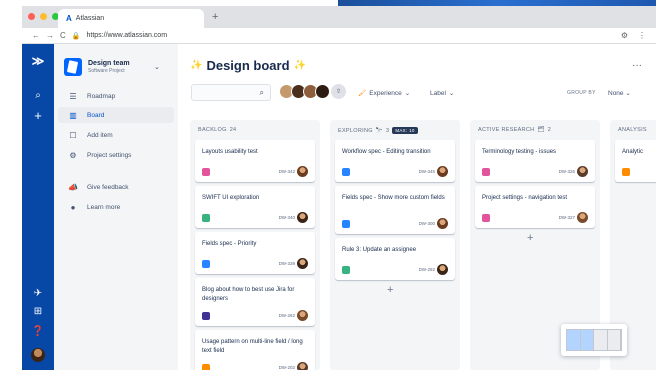 Image resolution: width=656 pixels, height=370 pixels. What do you see at coordinates (116, 96) in the screenshot?
I see `sidebar-item-roadmap: ☰ Roadmap` at bounding box center [116, 96].